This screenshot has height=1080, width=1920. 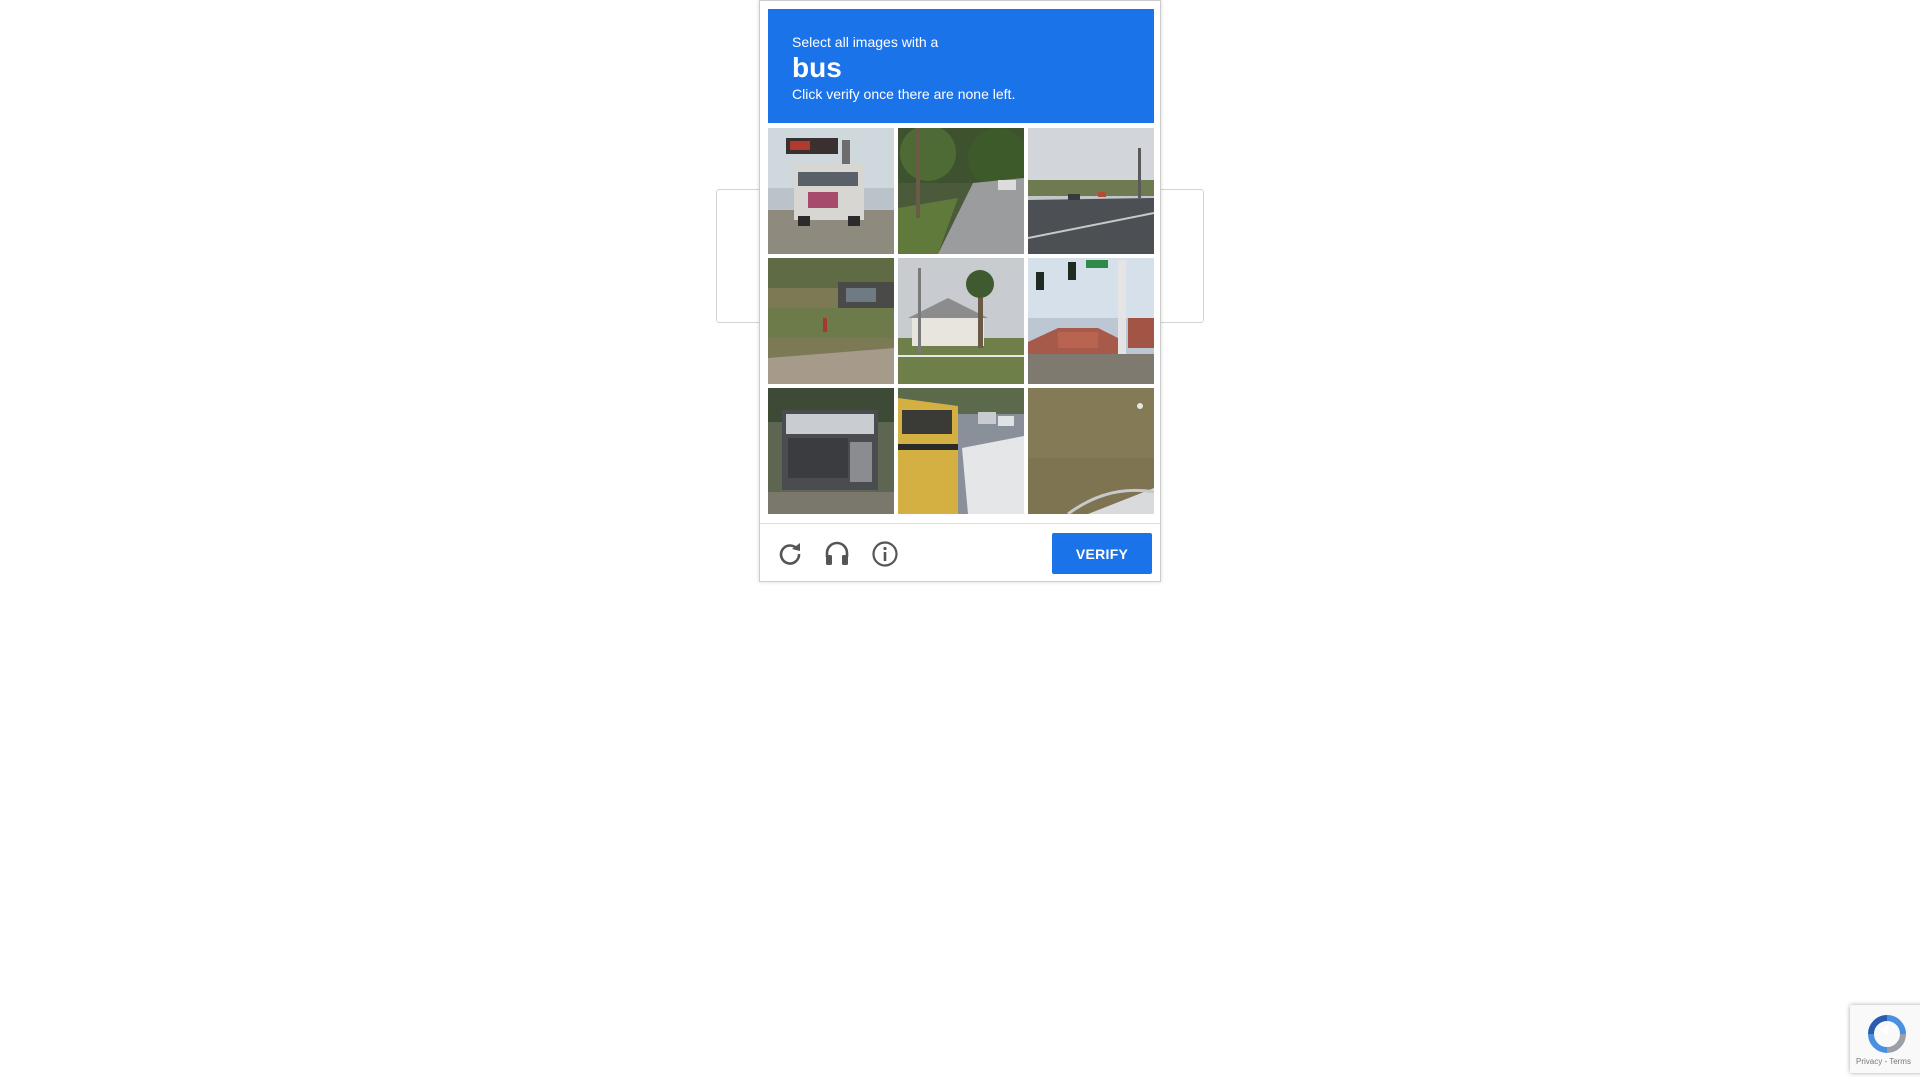 What do you see at coordinates (885, 554) in the screenshot?
I see `info-icon` at bounding box center [885, 554].